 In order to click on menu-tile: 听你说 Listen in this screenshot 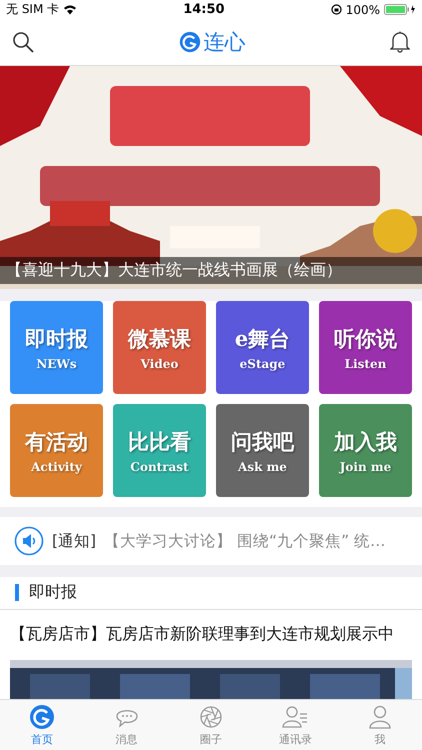, I will do `click(365, 347)`.